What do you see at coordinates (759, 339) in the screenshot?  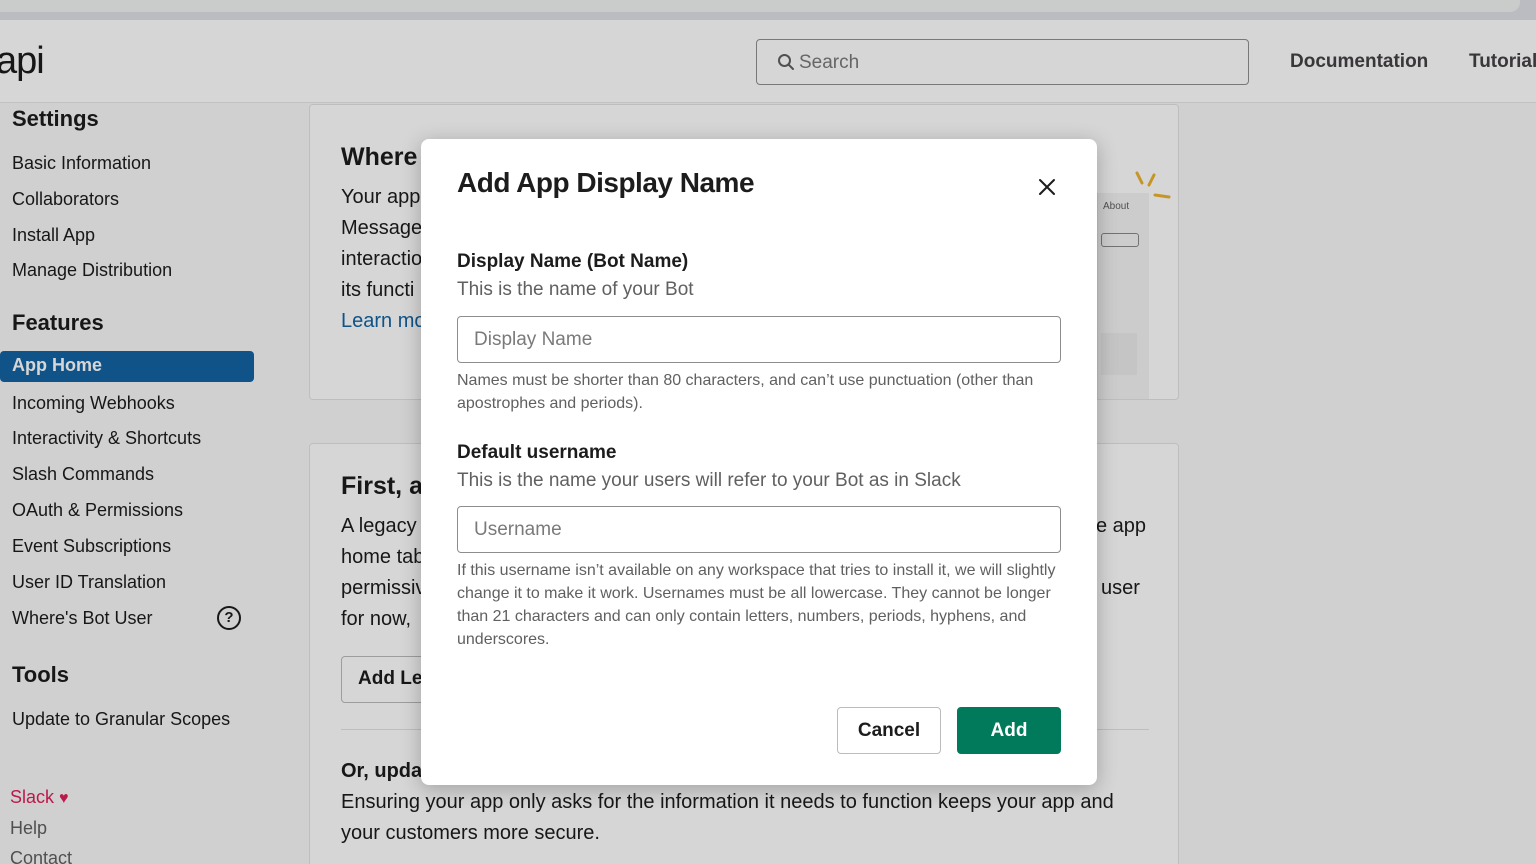 I see `display-name-input` at bounding box center [759, 339].